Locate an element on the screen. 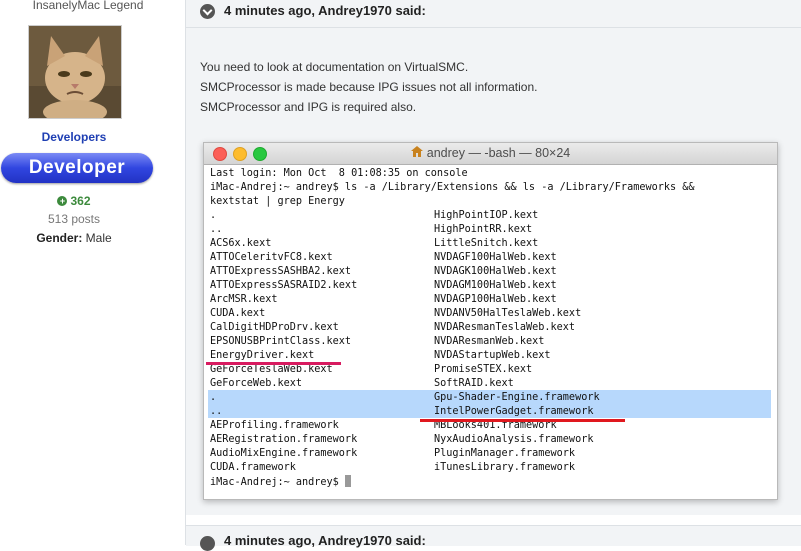 This screenshot has height=551, width=801. collapse-quote-icon is located at coordinates (207, 543).